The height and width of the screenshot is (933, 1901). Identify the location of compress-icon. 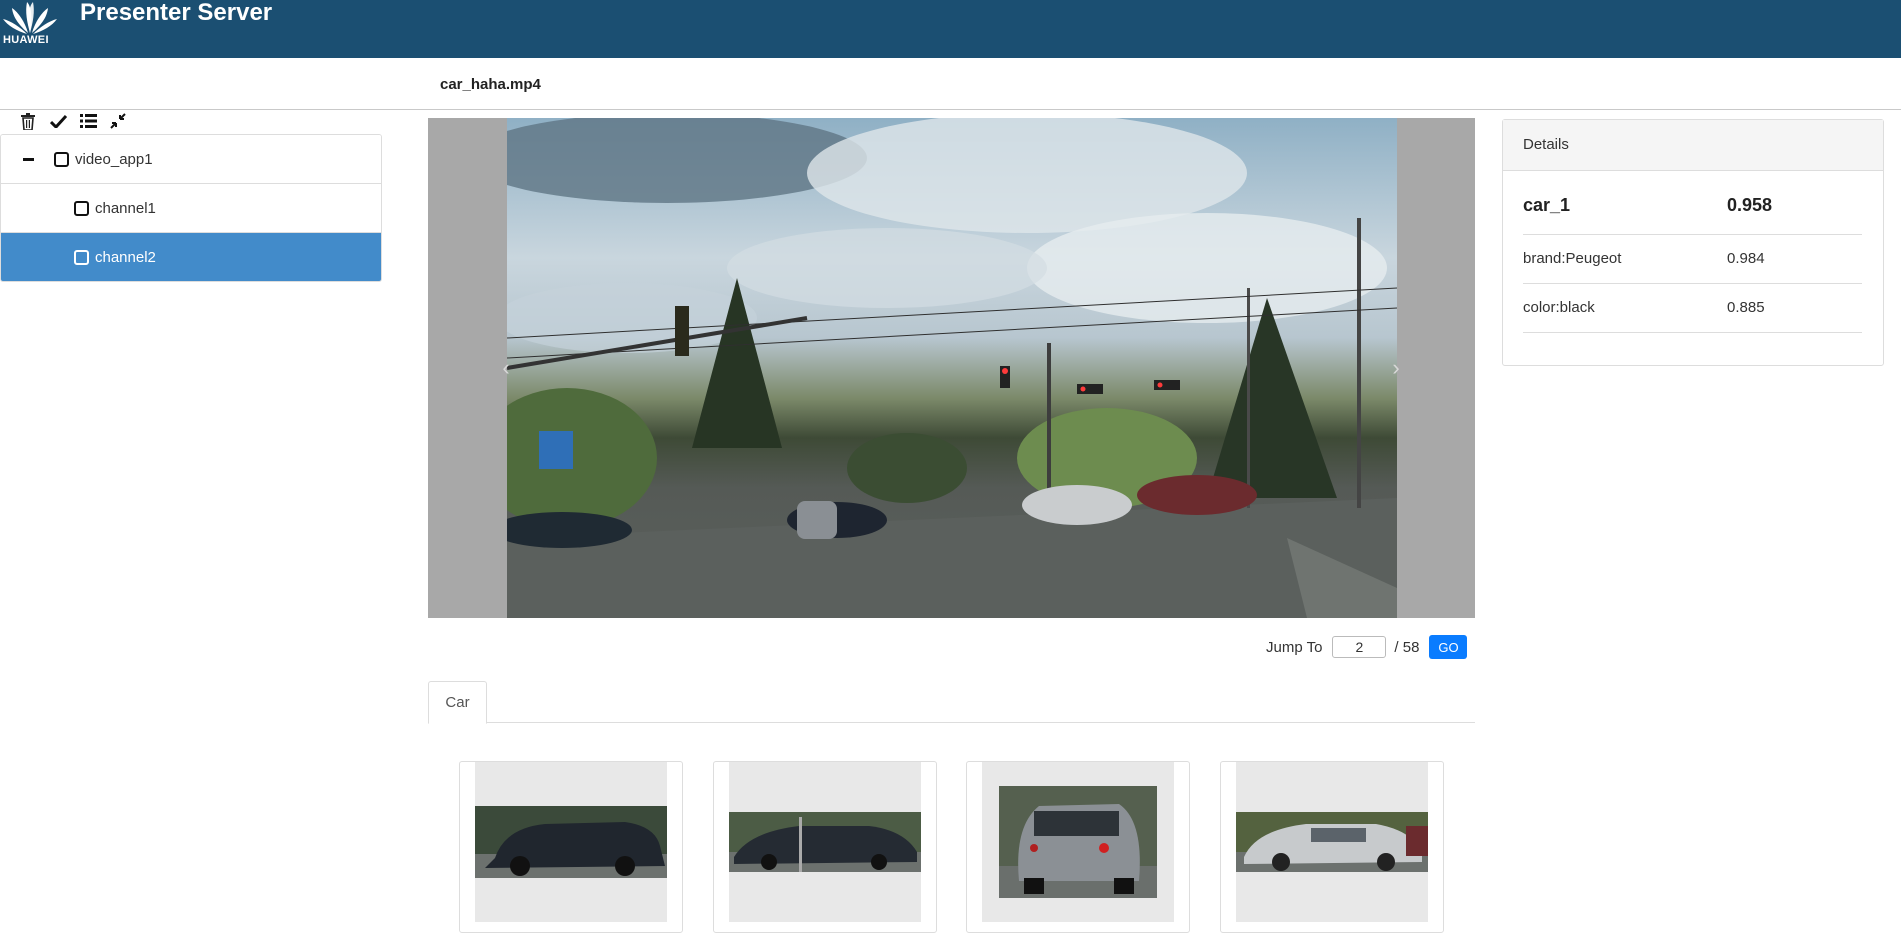
(118, 121).